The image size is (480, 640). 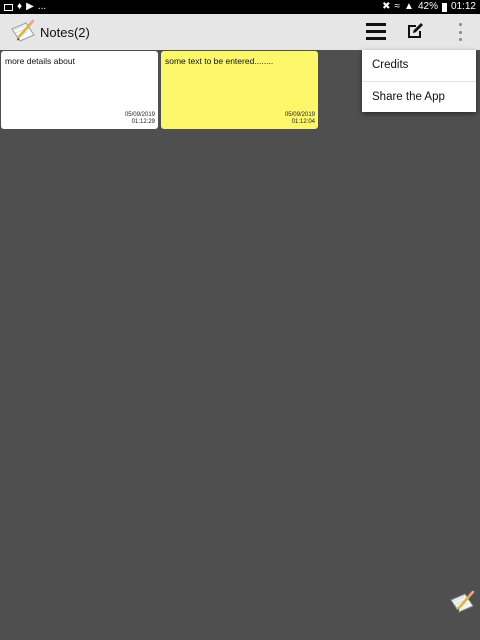 I want to click on menu-item-share-the-app: Share the App, so click(x=419, y=96).